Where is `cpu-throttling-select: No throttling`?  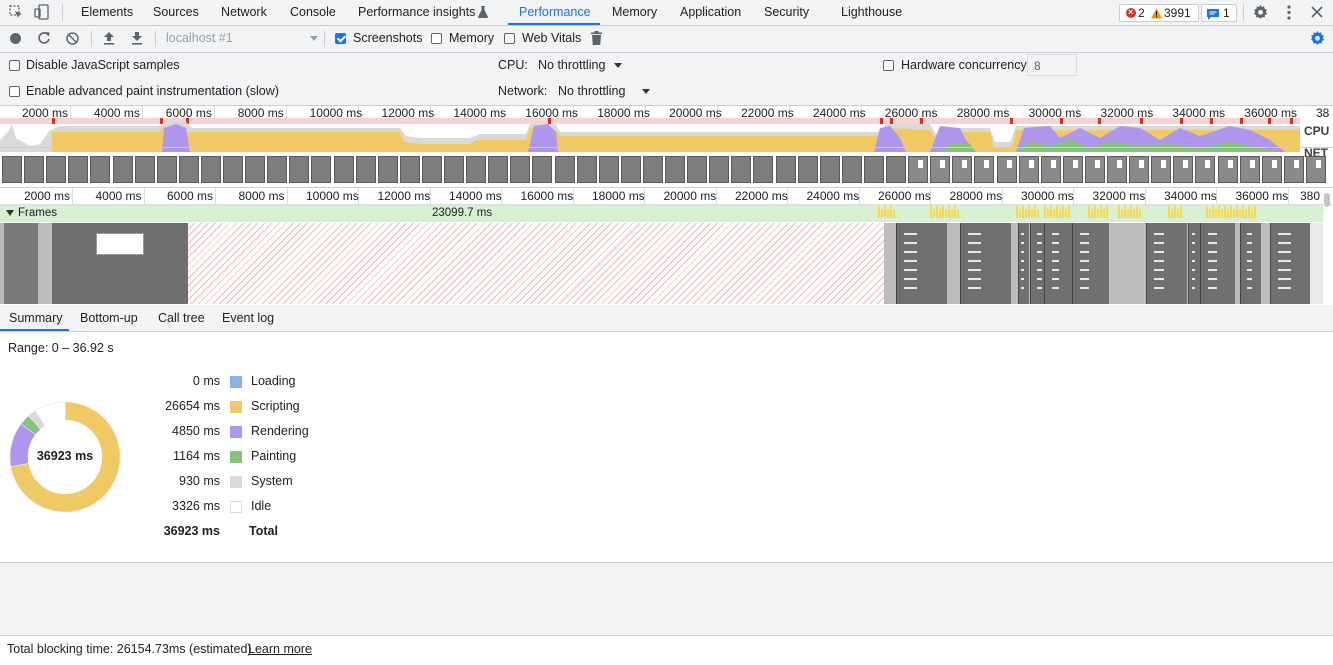 cpu-throttling-select: No throttling is located at coordinates (571, 65).